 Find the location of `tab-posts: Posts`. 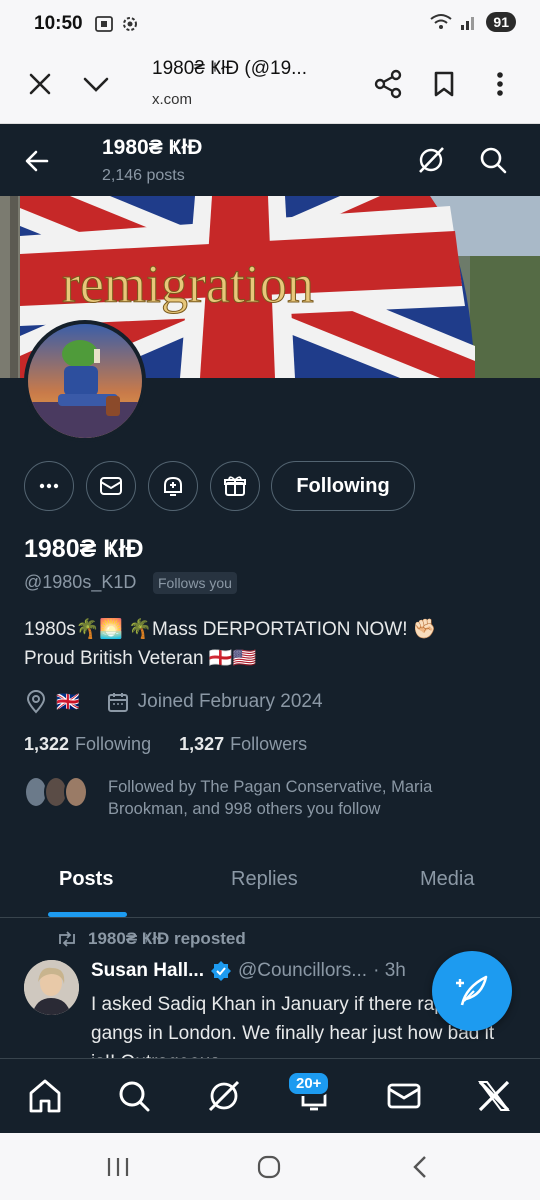

tab-posts: Posts is located at coordinates (86, 879).